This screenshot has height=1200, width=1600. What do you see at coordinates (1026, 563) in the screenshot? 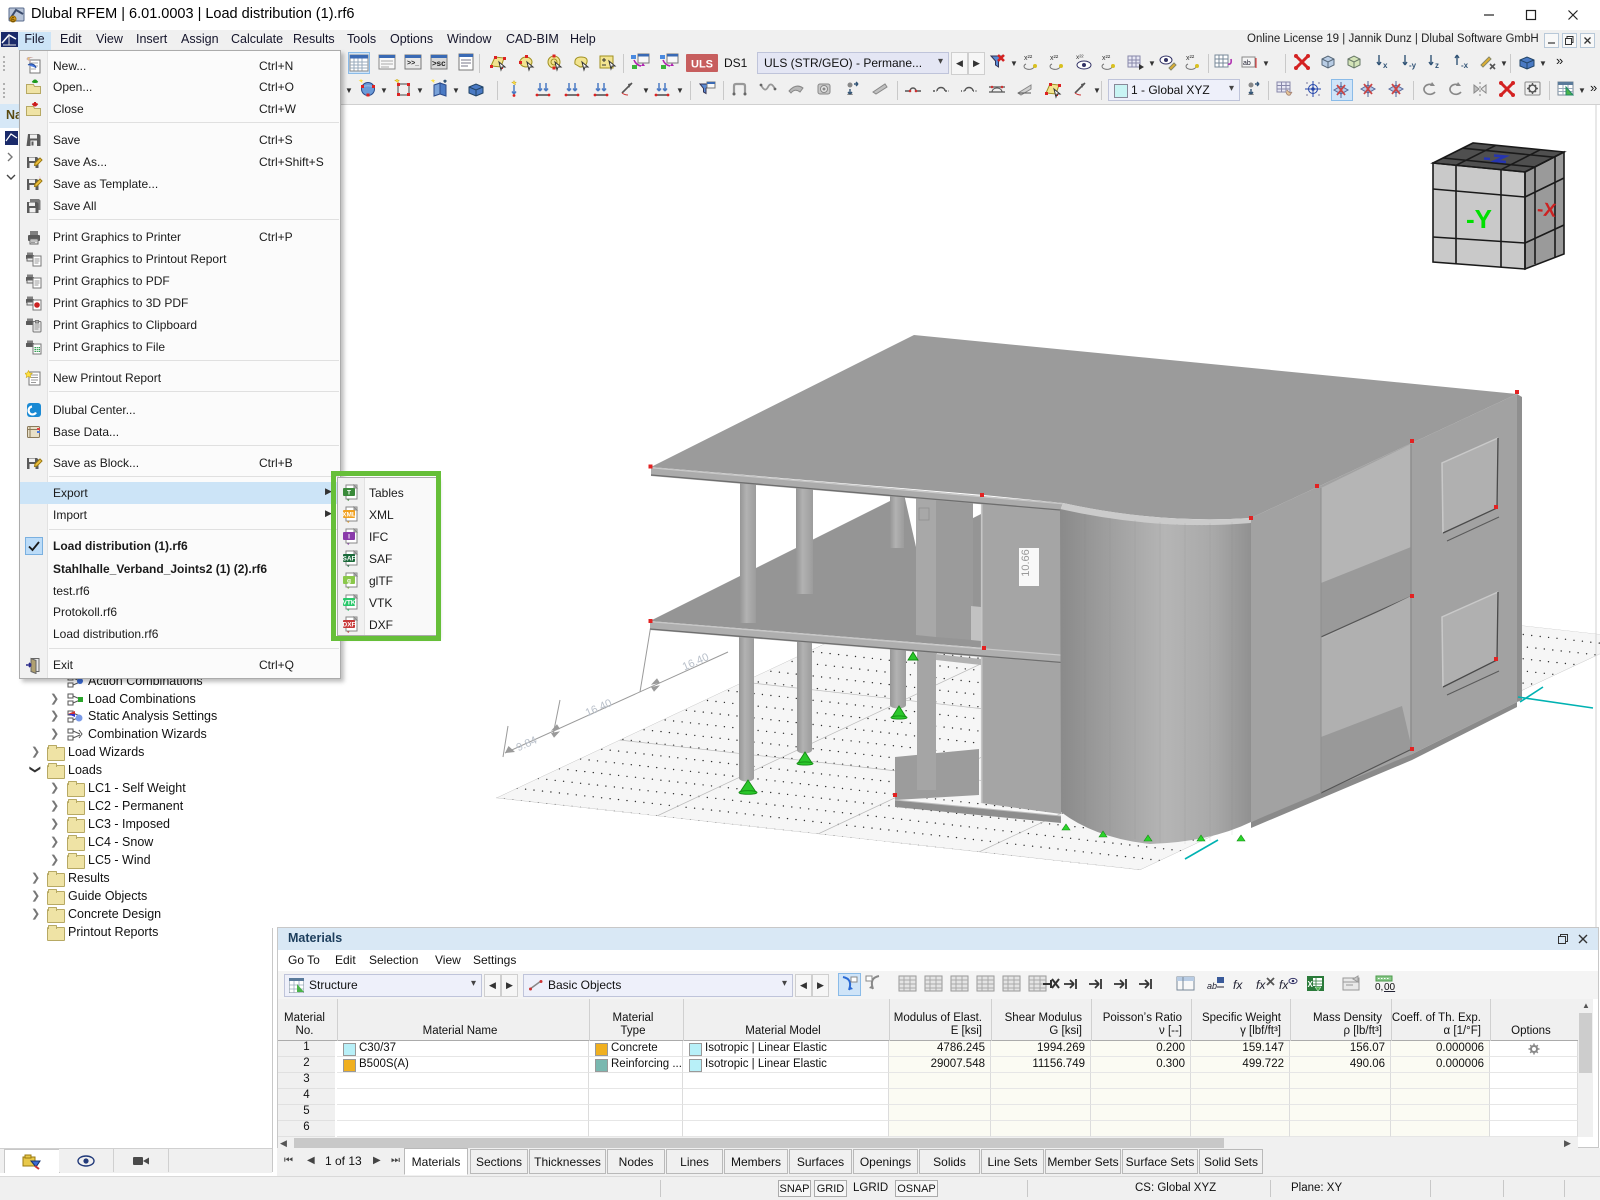
I see `svg-text: 10.66` at bounding box center [1026, 563].